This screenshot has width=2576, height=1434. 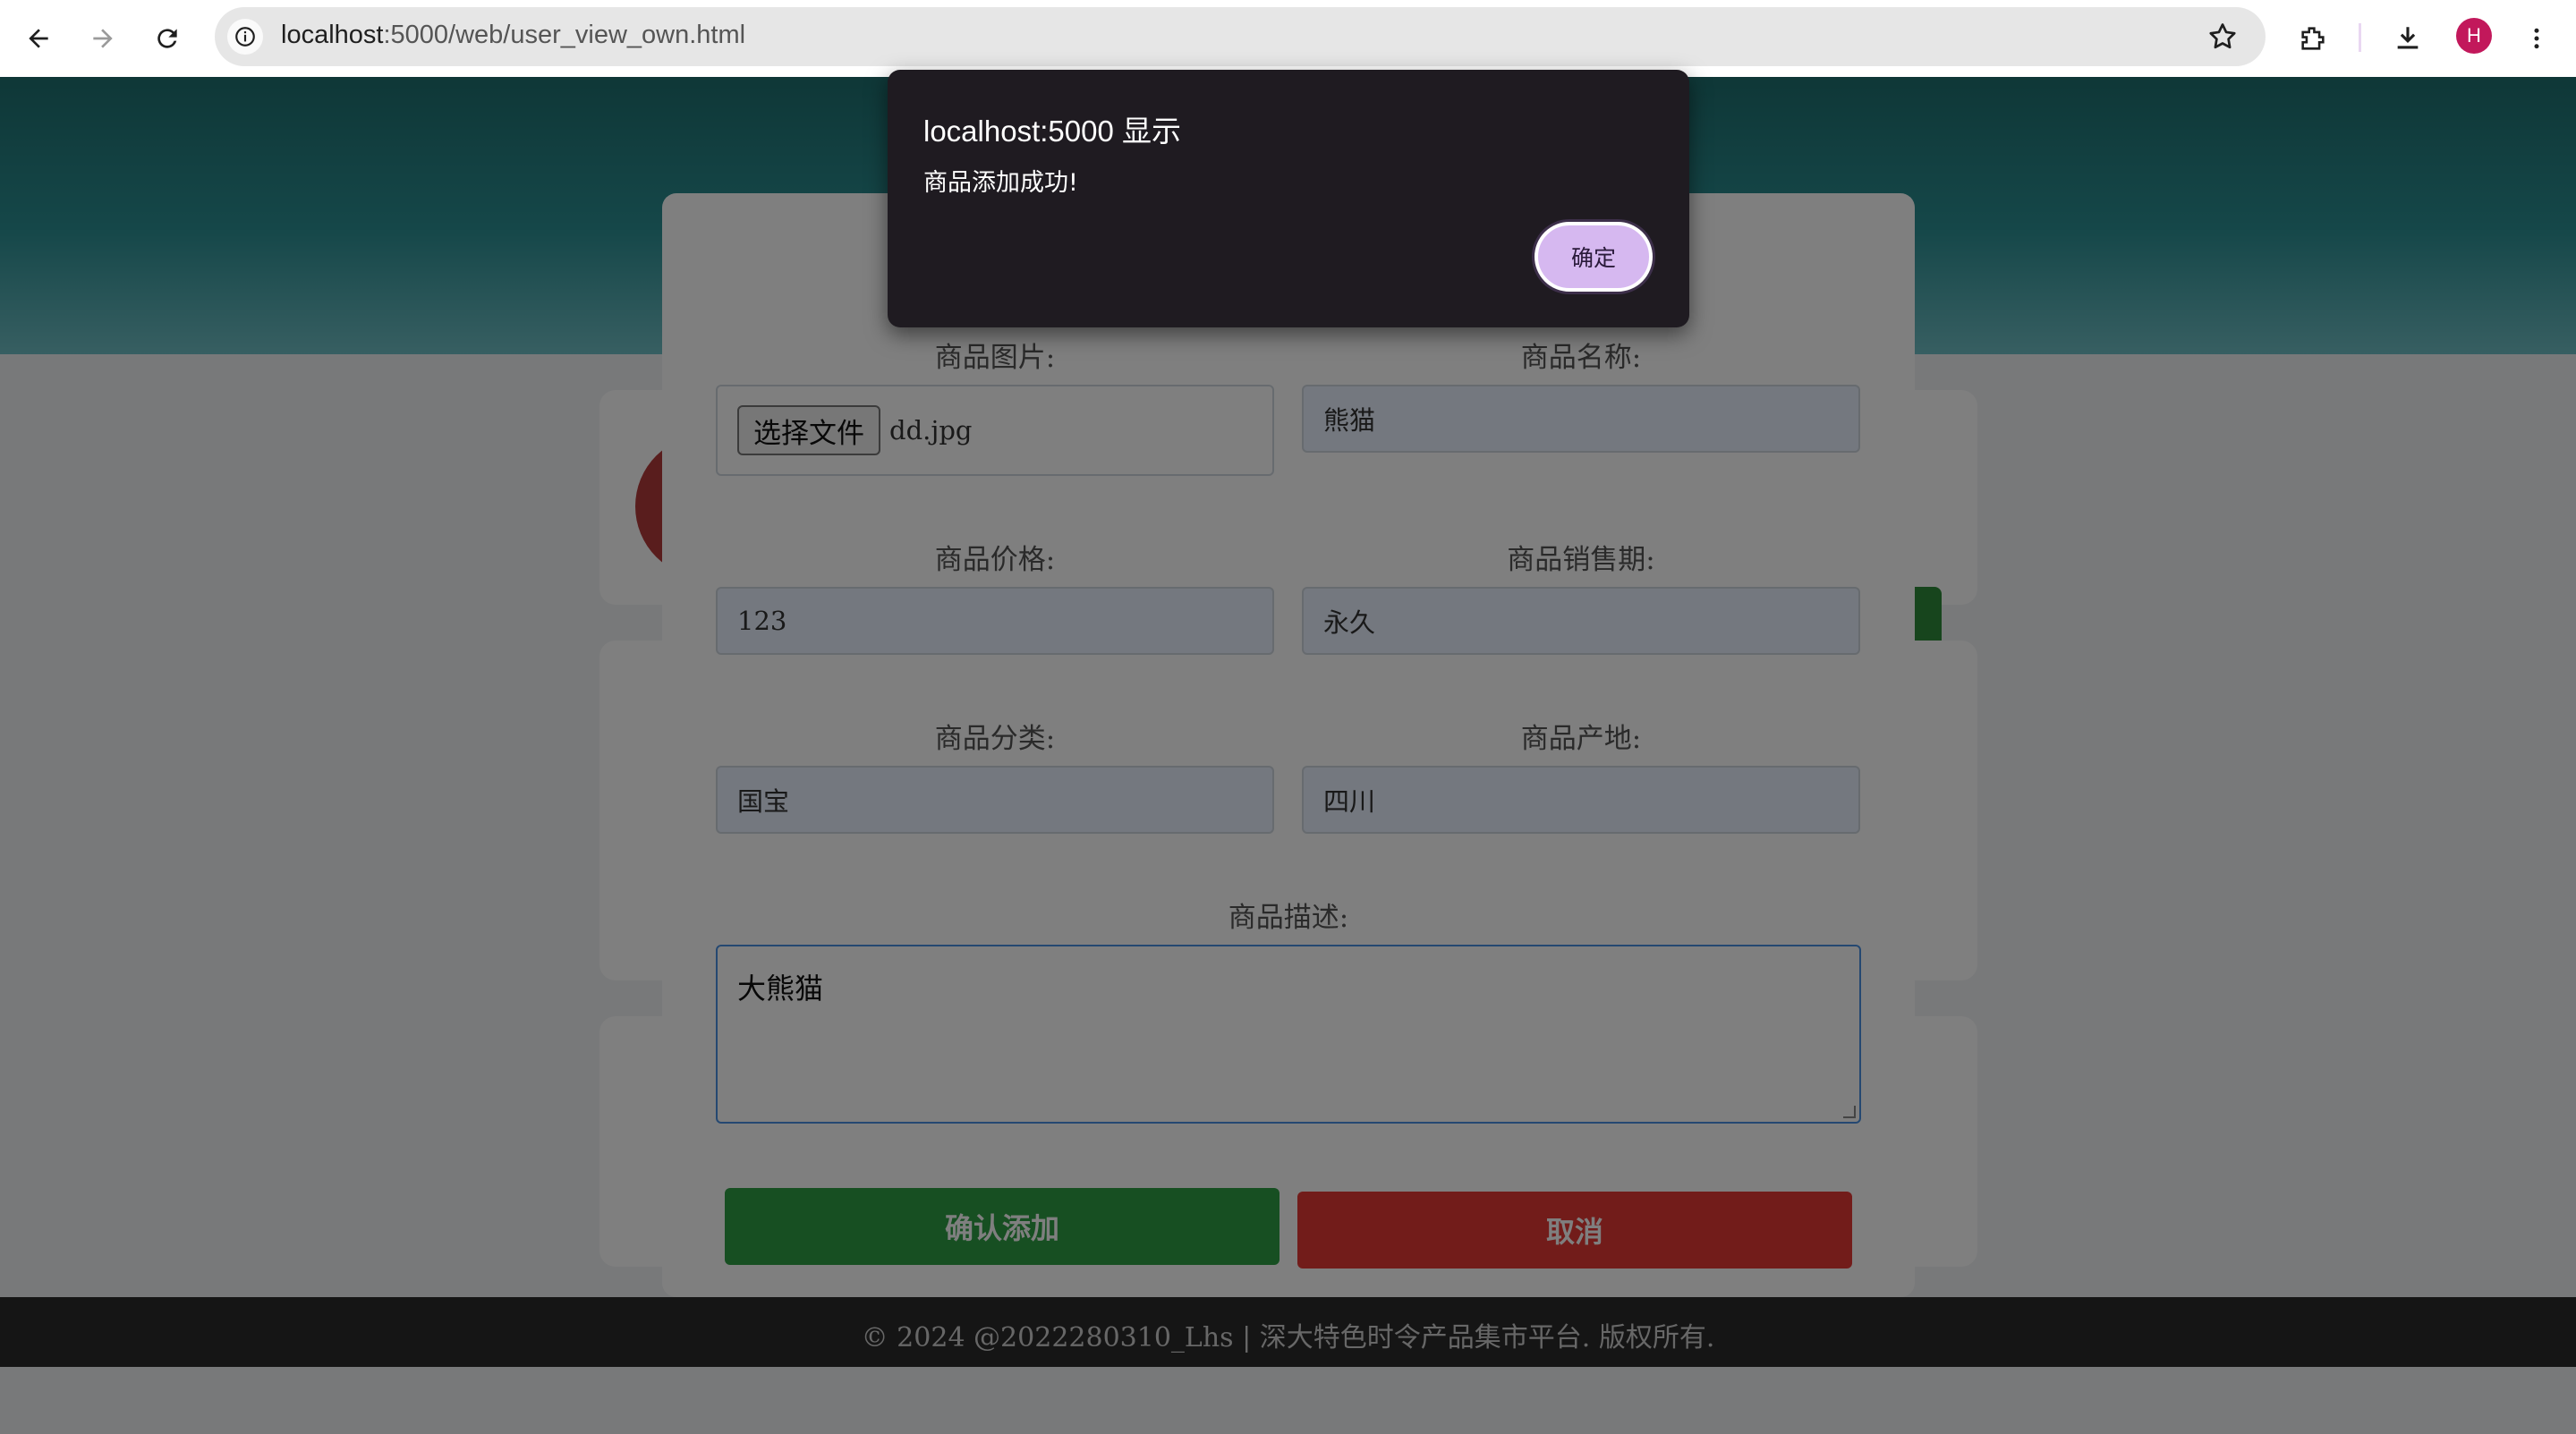 What do you see at coordinates (332, 35) in the screenshot?
I see `url-host: localhost` at bounding box center [332, 35].